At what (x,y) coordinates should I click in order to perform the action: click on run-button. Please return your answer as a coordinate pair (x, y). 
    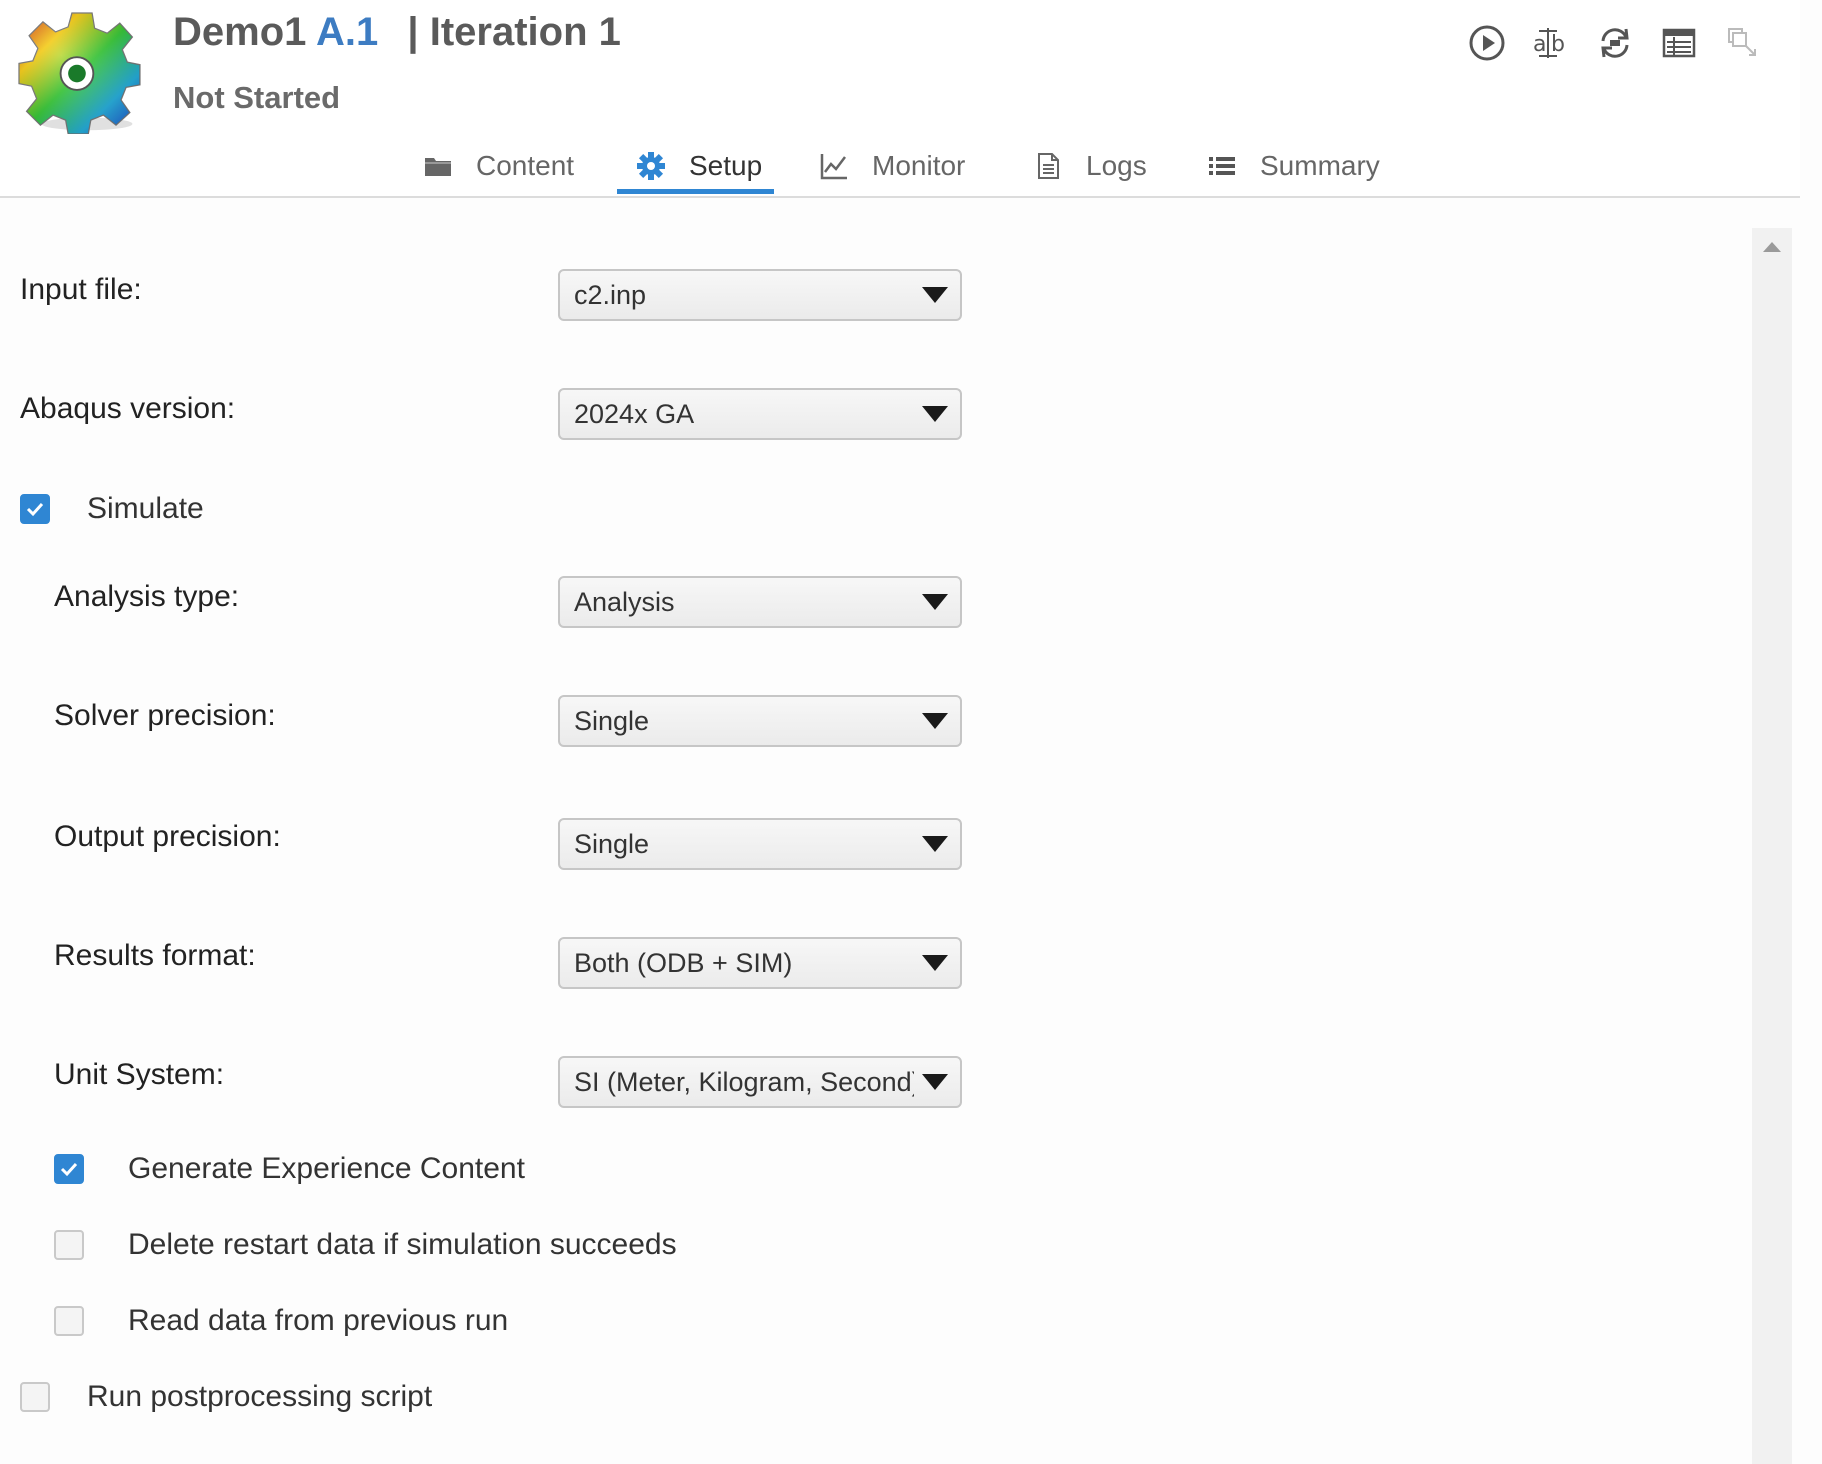
    Looking at the image, I should click on (1487, 43).